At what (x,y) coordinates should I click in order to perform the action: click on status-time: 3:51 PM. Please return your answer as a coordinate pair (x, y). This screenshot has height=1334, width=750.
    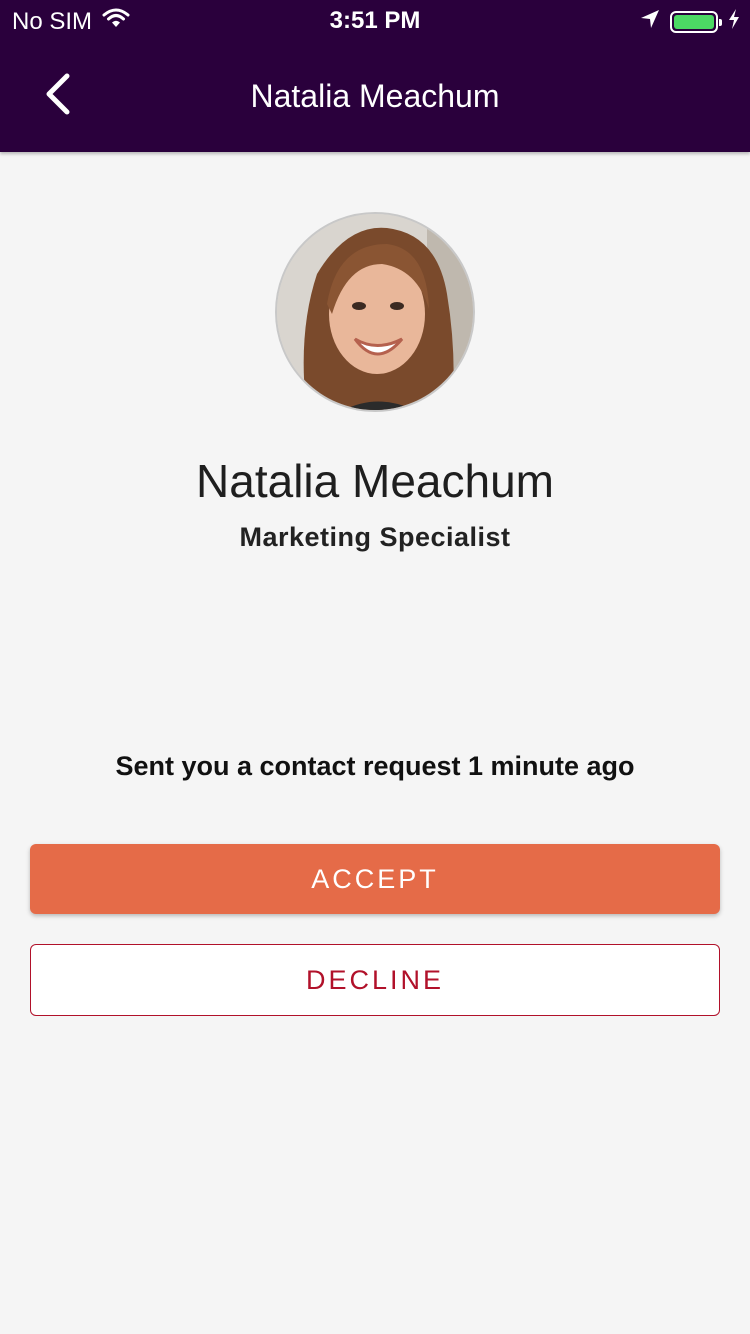
    Looking at the image, I should click on (375, 20).